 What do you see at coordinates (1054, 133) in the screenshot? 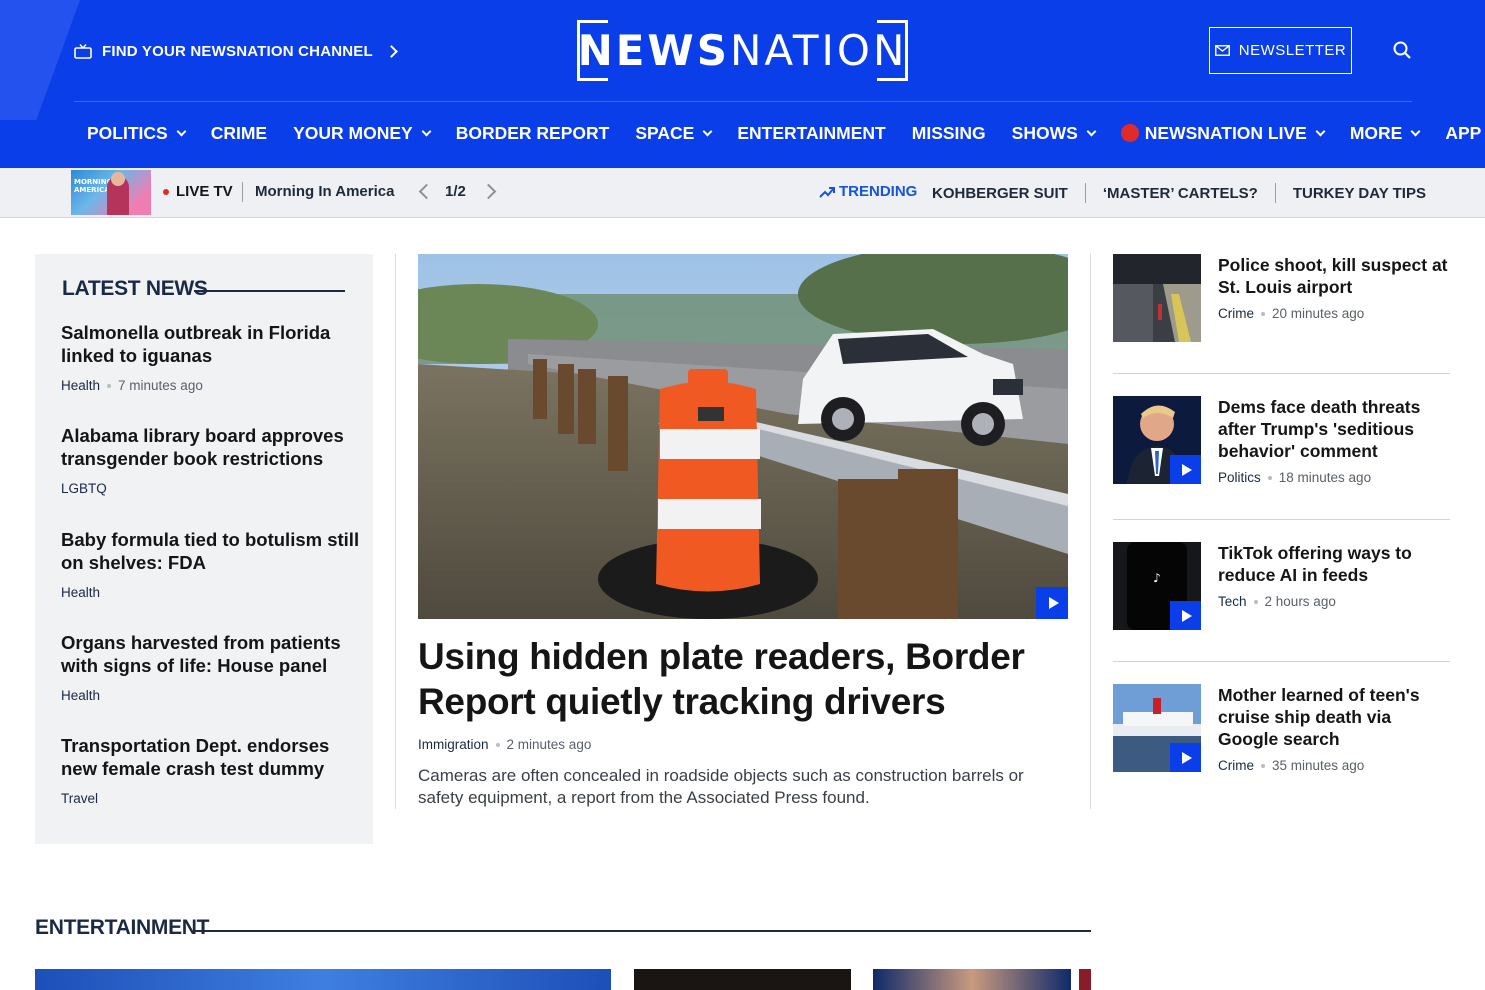
I see `nav-item-shows: SHOWS` at bounding box center [1054, 133].